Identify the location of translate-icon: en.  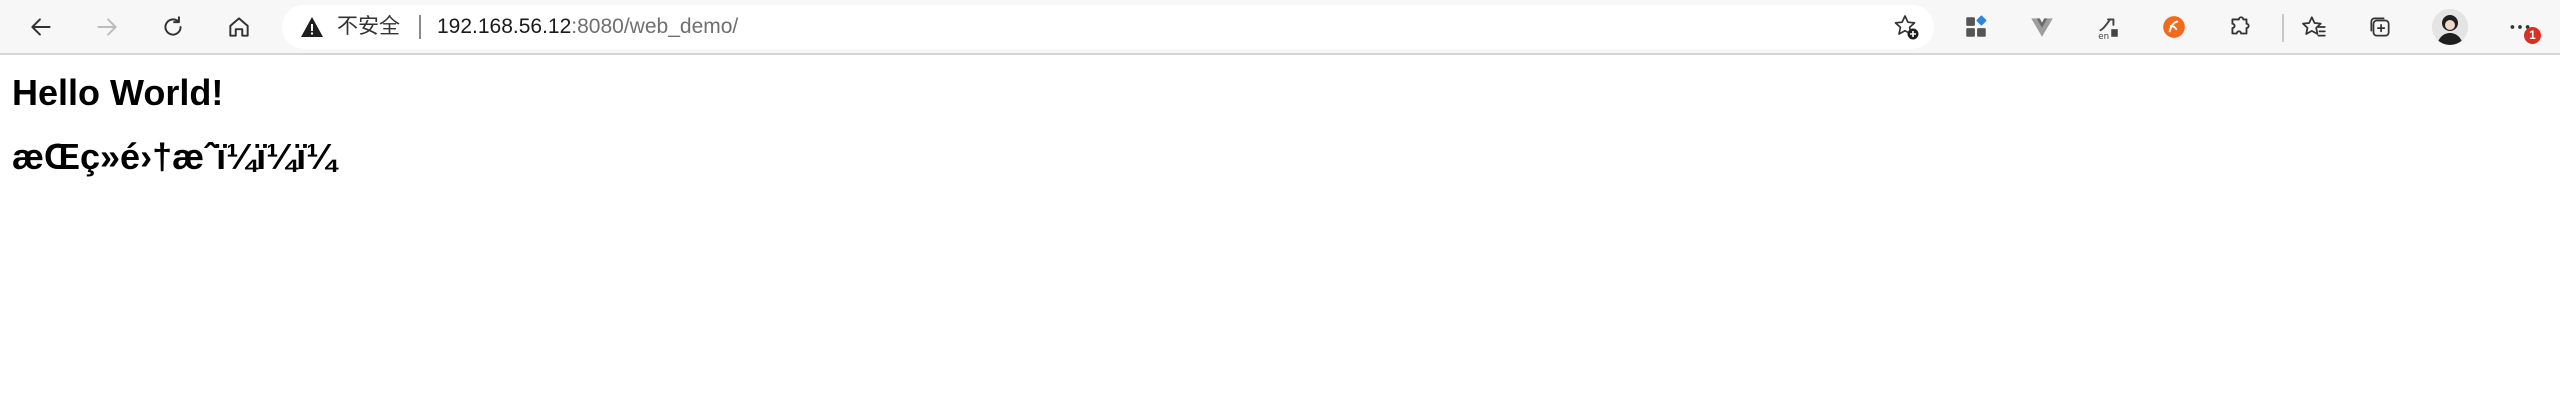
(2108, 29).